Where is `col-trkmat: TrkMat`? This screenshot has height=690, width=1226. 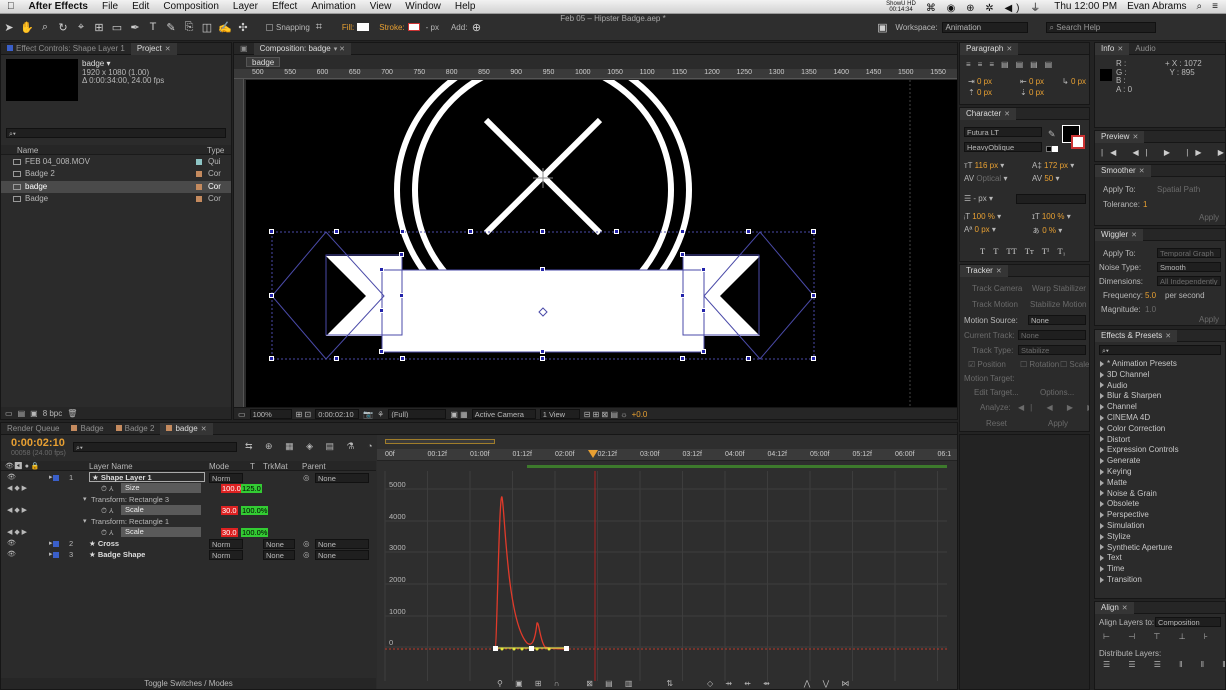 col-trkmat: TrkMat is located at coordinates (275, 466).